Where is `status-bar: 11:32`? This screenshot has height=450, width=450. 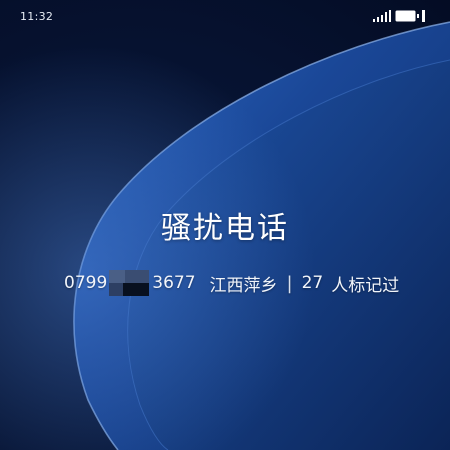
status-bar: 11:32 is located at coordinates (225, 17).